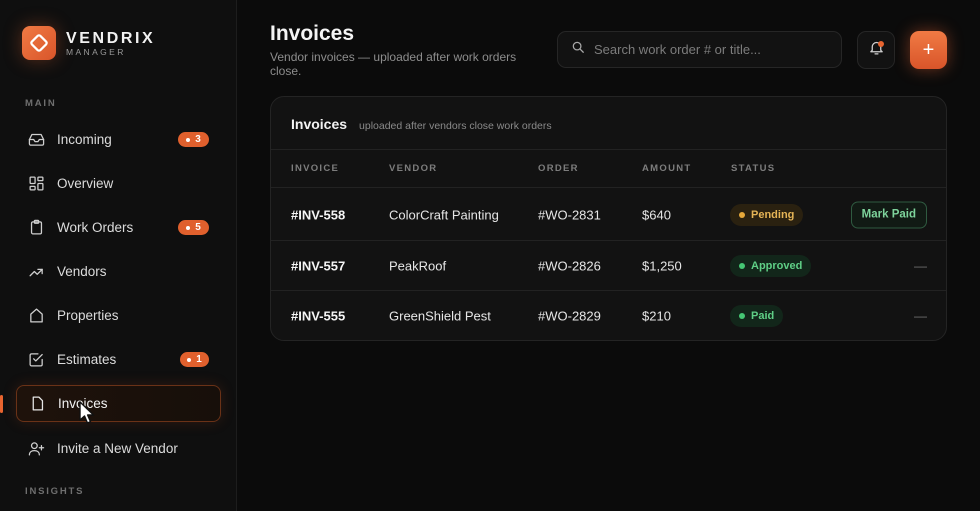  Describe the element at coordinates (36, 140) in the screenshot. I see `inbox-icon` at that location.